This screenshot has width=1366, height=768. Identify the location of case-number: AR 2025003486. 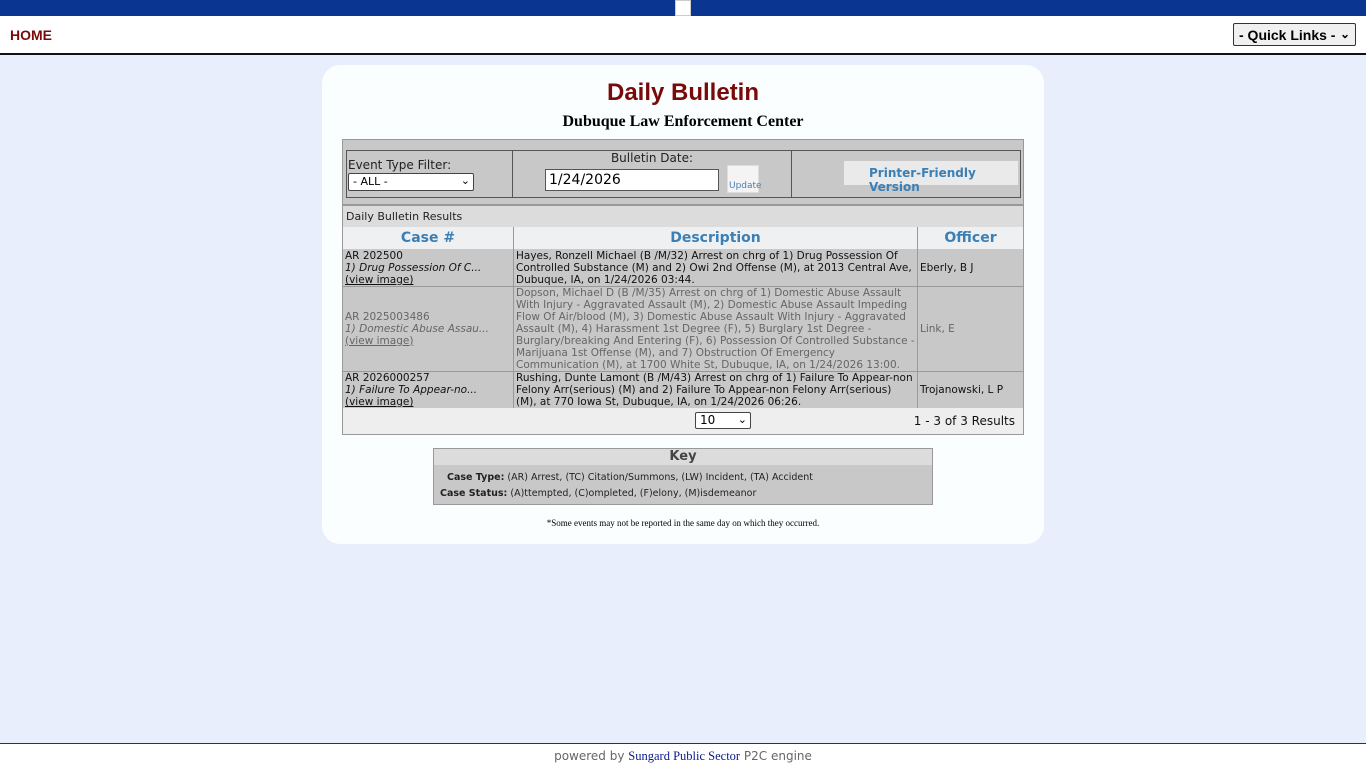
(387, 316).